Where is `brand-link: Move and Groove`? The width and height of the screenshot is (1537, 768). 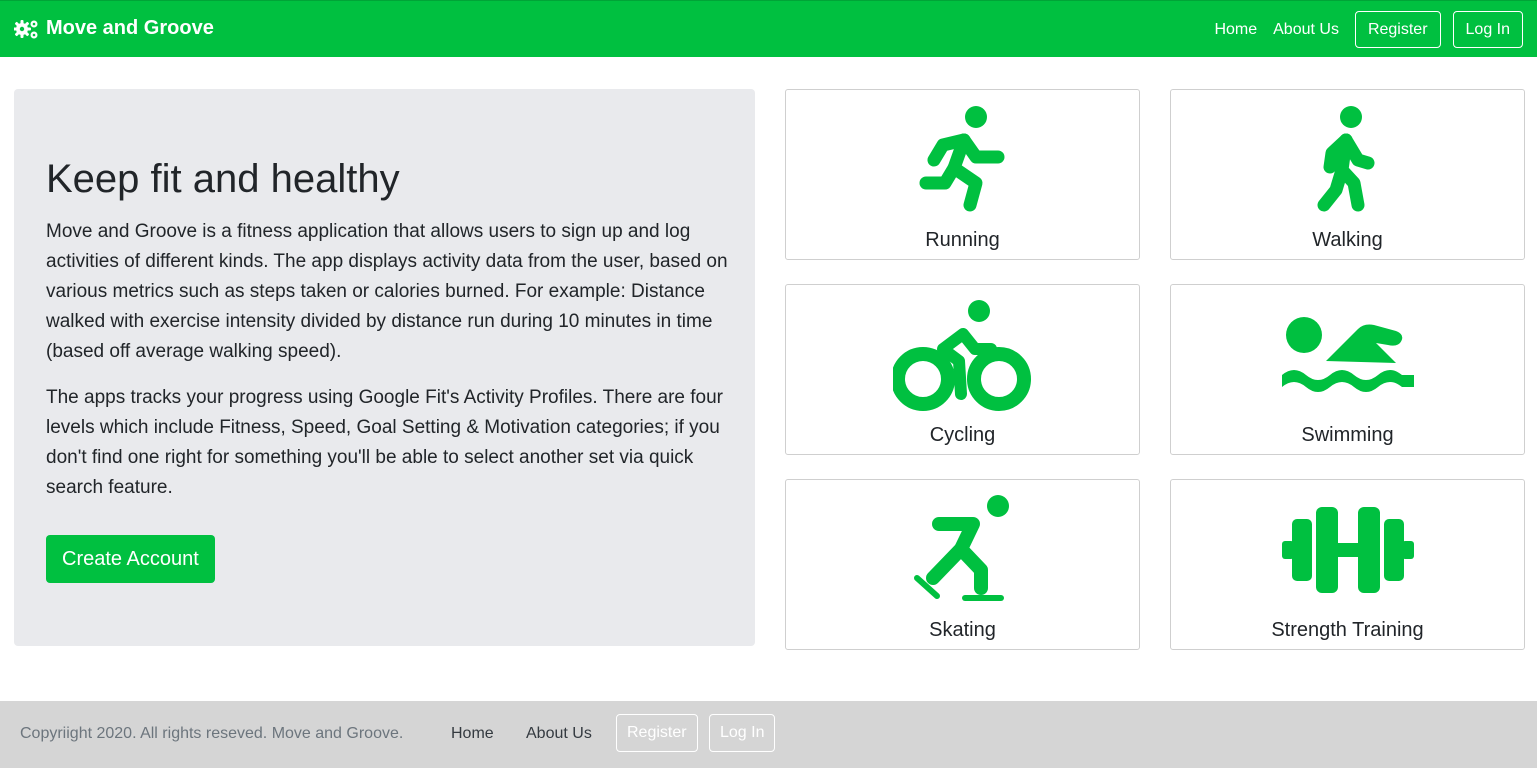
brand-link: Move and Groove is located at coordinates (114, 28).